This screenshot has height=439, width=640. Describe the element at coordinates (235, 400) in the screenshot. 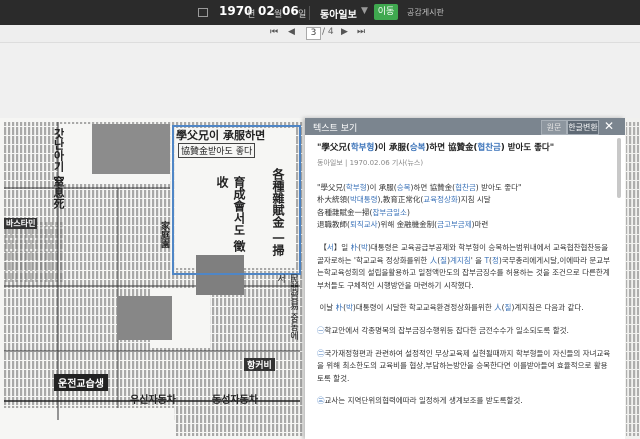

I see `ad-headline-3: 동성자동차` at that location.